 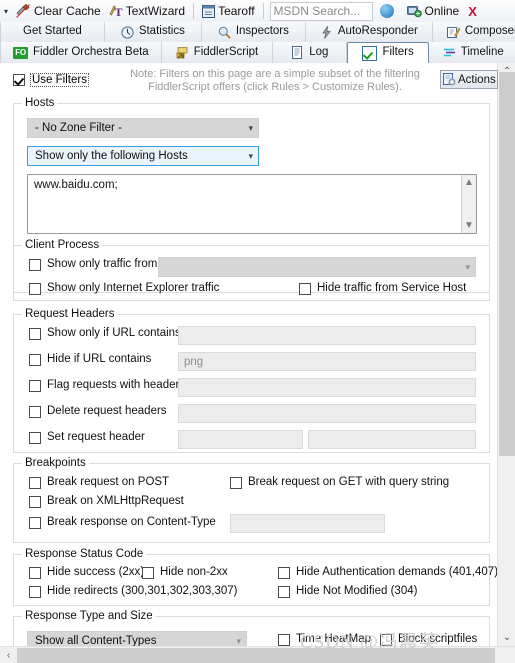 I want to click on scroll-up-icon: ▲, so click(x=469, y=182).